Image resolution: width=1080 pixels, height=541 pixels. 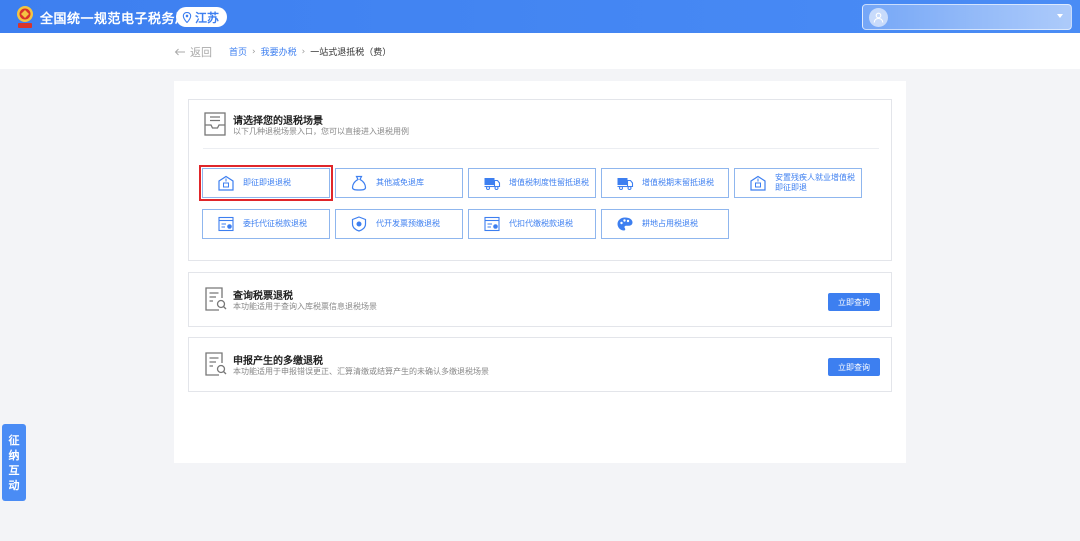 I want to click on avatar, so click(x=878, y=17).